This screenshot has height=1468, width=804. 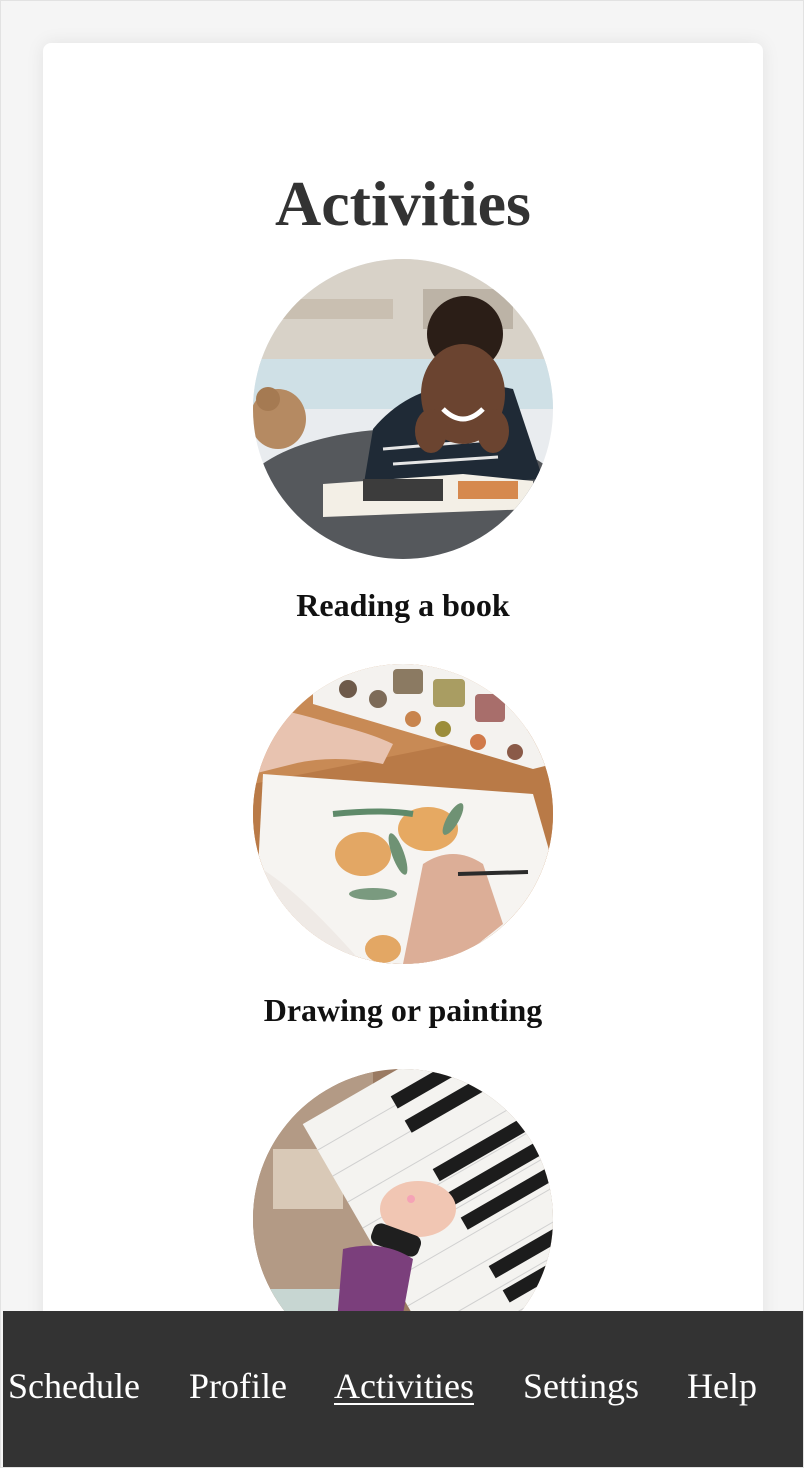 I want to click on reading-activity-image, so click(x=403, y=409).